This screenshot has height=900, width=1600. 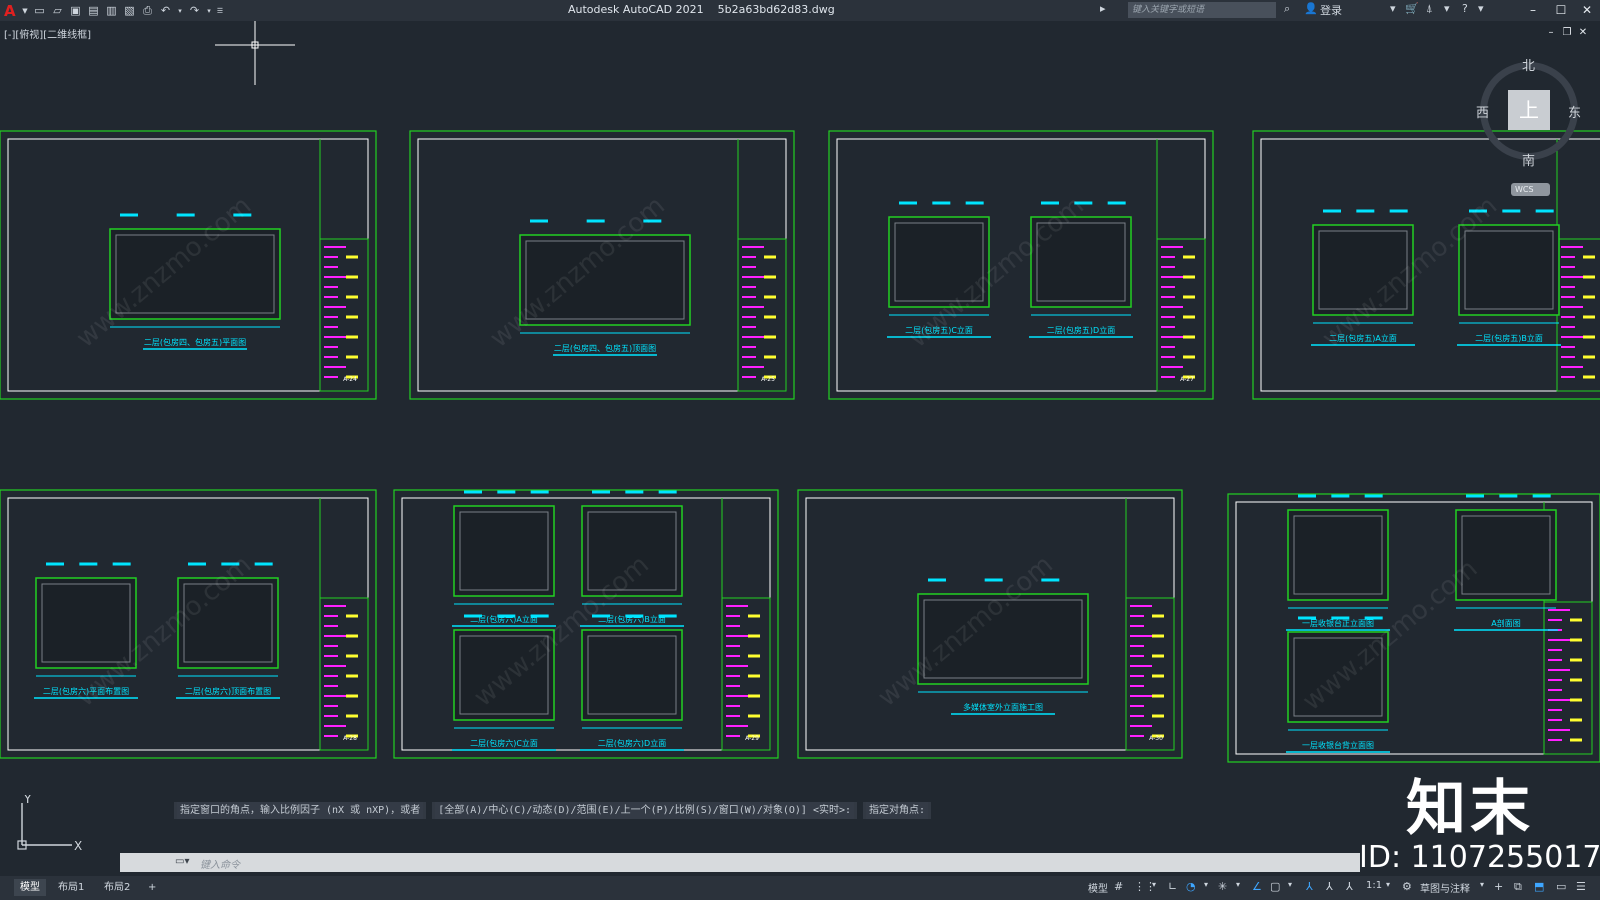 I want to click on autodesk-app-icon: ⍋, so click(x=1429, y=9).